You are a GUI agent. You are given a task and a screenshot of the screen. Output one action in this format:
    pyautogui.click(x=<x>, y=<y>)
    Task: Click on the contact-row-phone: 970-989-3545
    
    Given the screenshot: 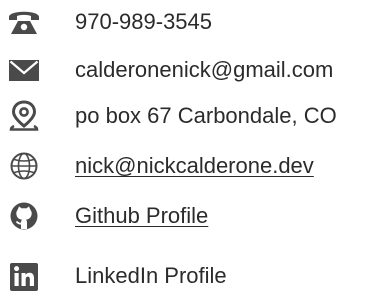 What is the action you would take?
    pyautogui.click(x=184, y=22)
    